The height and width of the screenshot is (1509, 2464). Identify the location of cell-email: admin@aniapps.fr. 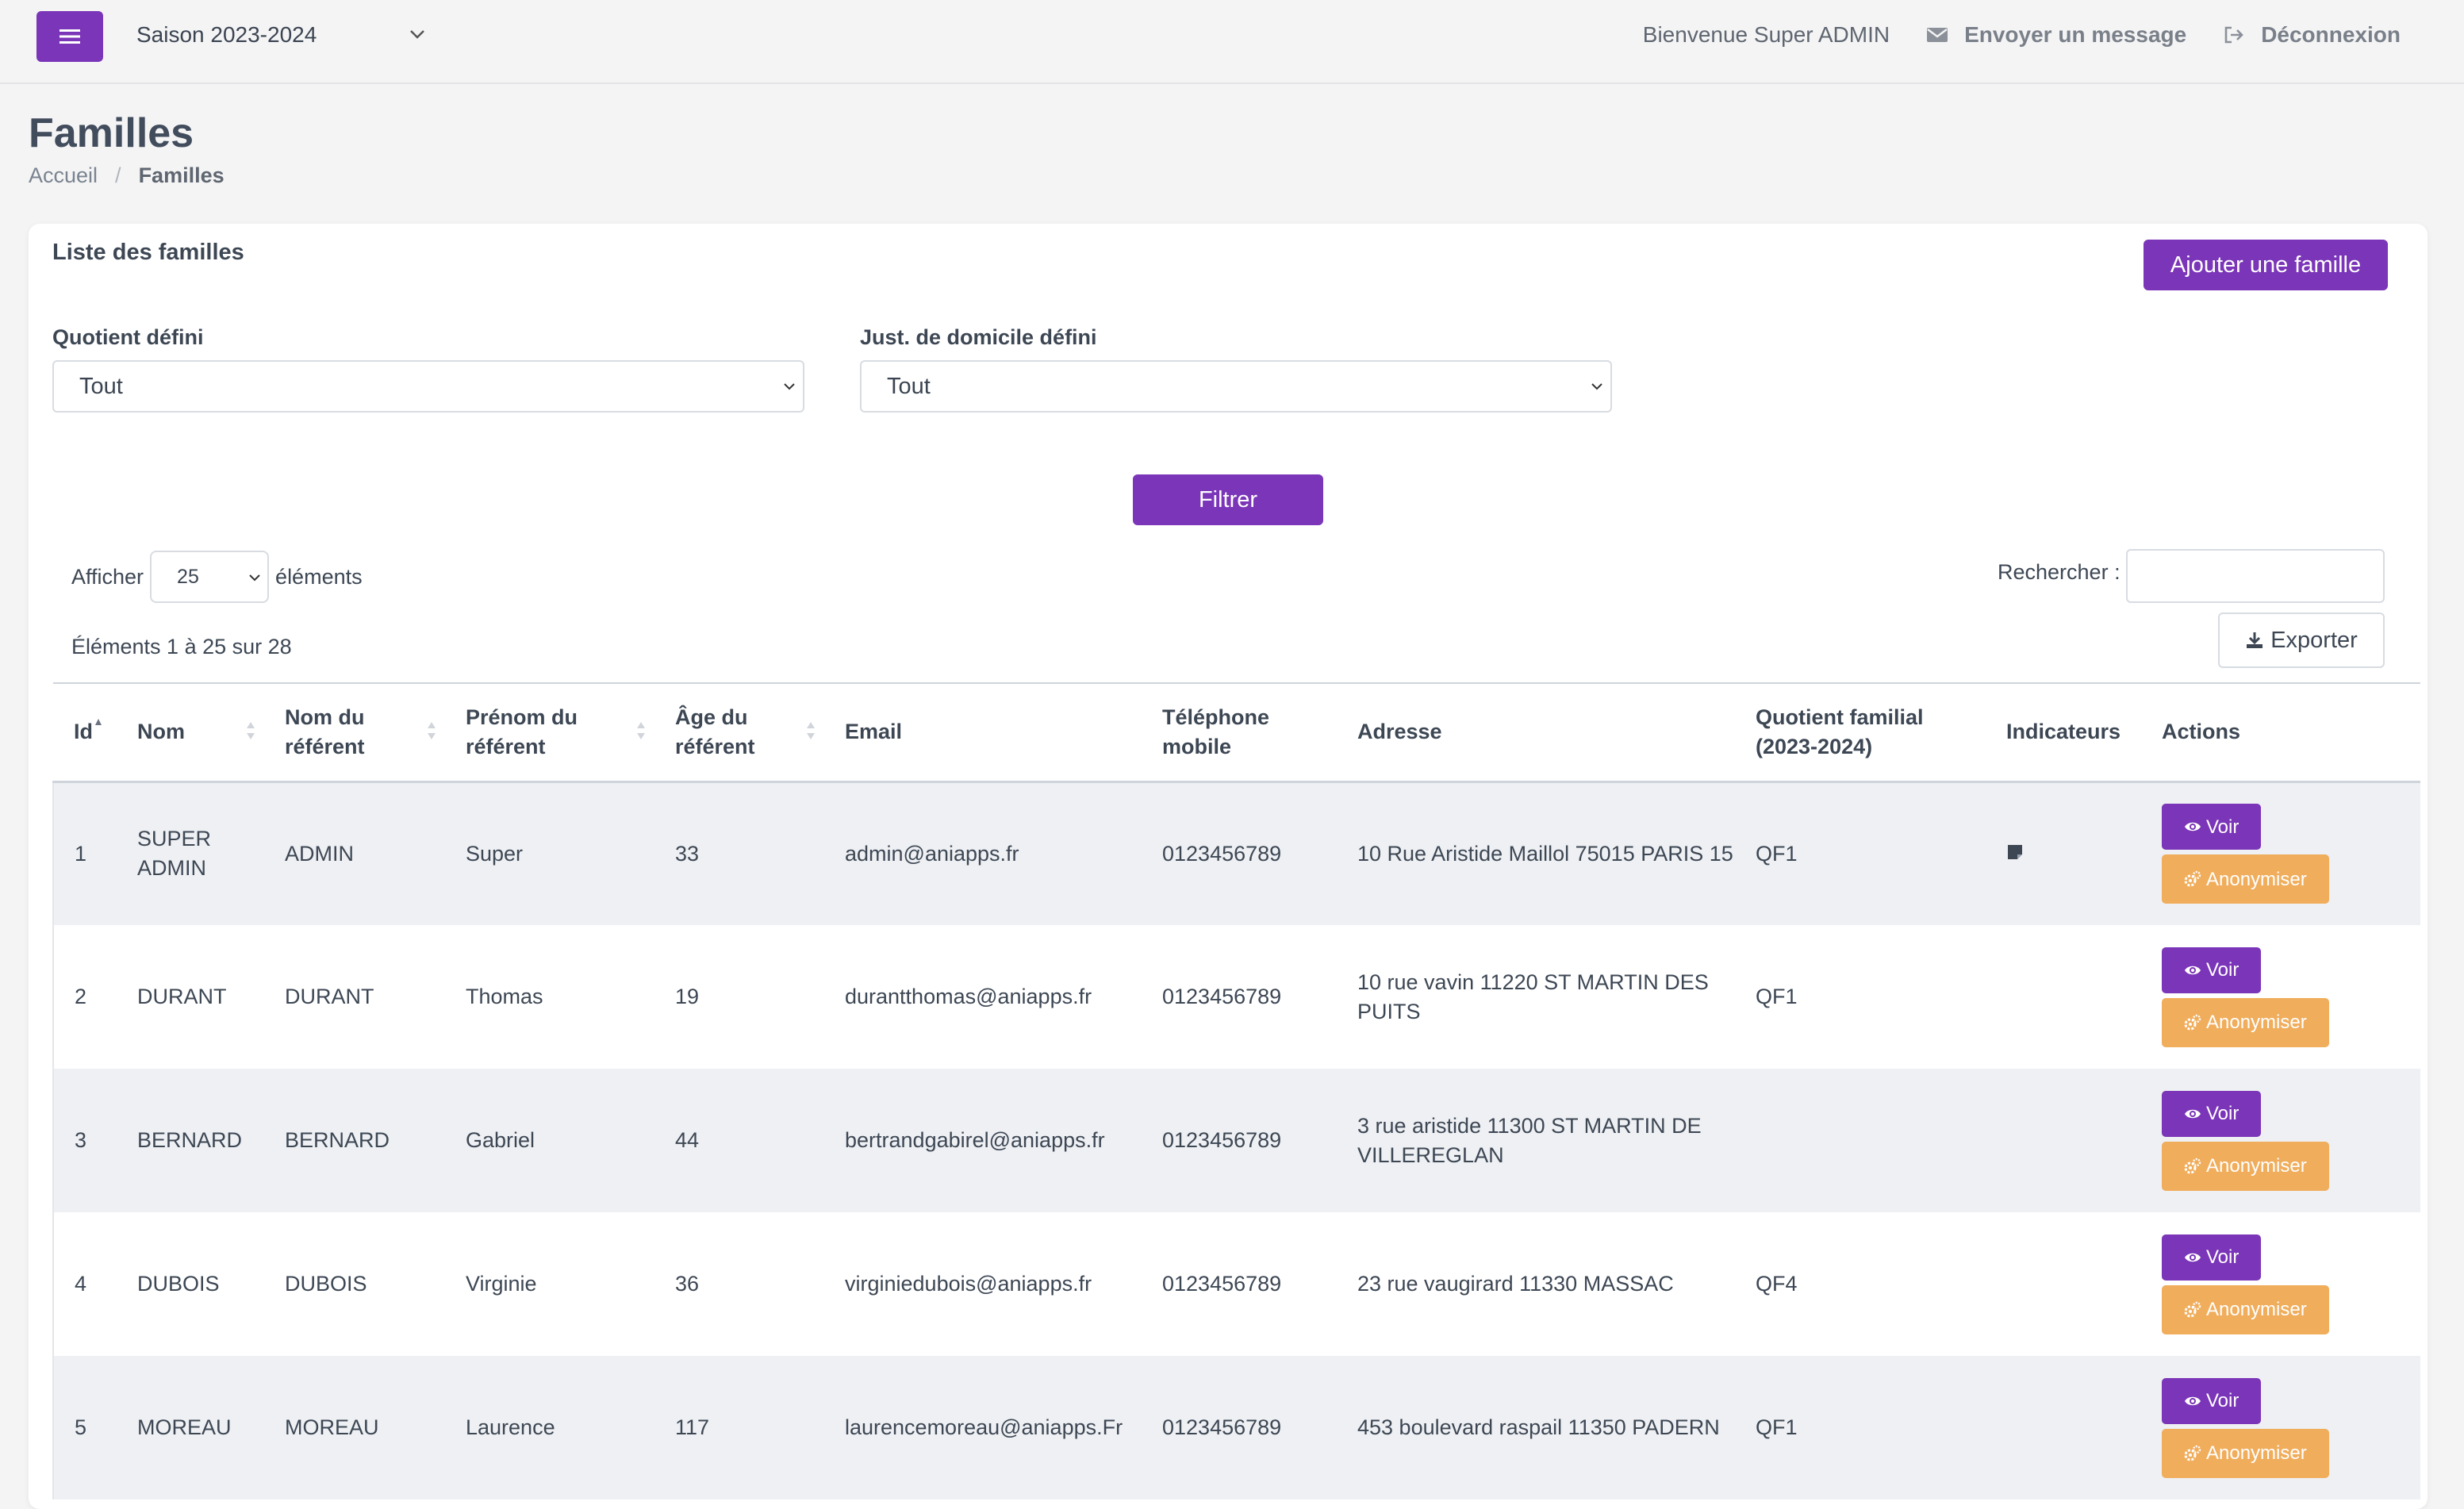
(932, 853).